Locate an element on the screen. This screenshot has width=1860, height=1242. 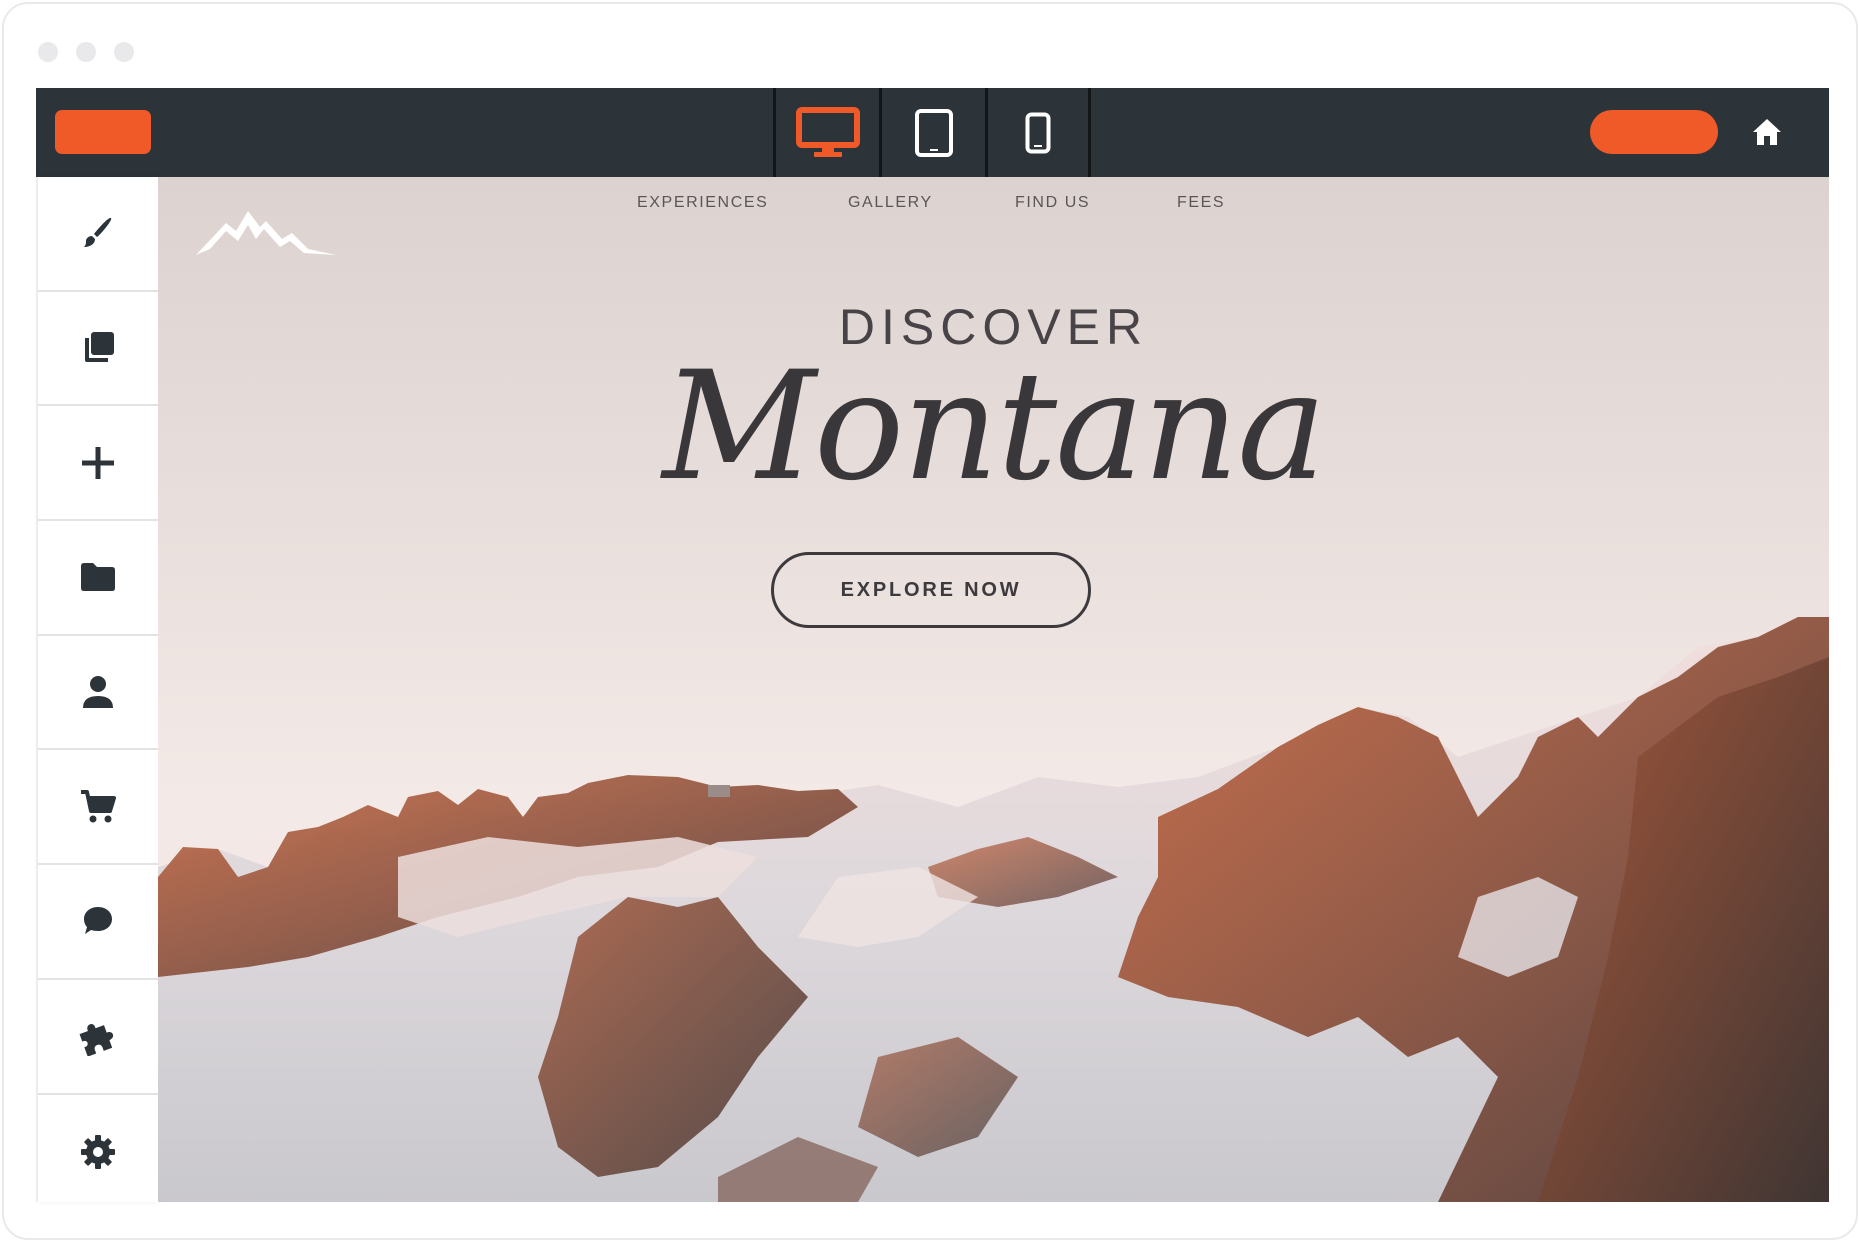
person-icon is located at coordinates (98, 692).